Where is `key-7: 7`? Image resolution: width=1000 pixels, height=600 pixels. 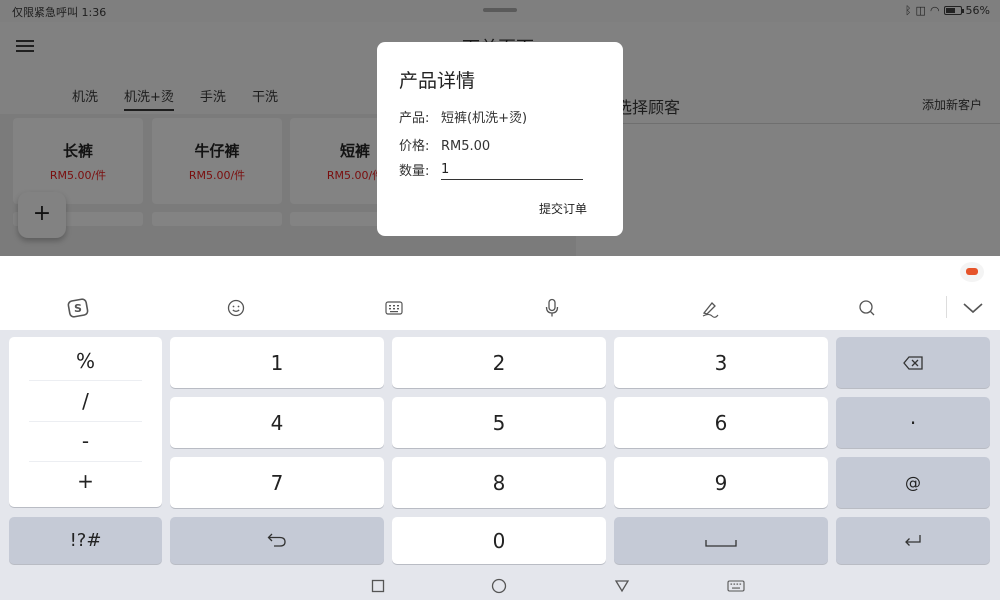 key-7: 7 is located at coordinates (277, 482).